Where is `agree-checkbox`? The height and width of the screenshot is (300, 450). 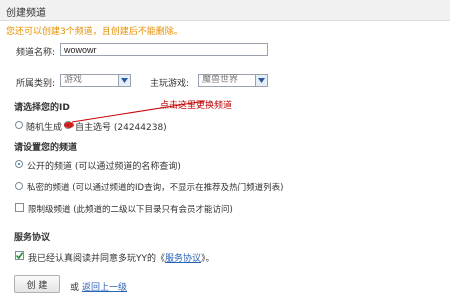 agree-checkbox is located at coordinates (19, 255).